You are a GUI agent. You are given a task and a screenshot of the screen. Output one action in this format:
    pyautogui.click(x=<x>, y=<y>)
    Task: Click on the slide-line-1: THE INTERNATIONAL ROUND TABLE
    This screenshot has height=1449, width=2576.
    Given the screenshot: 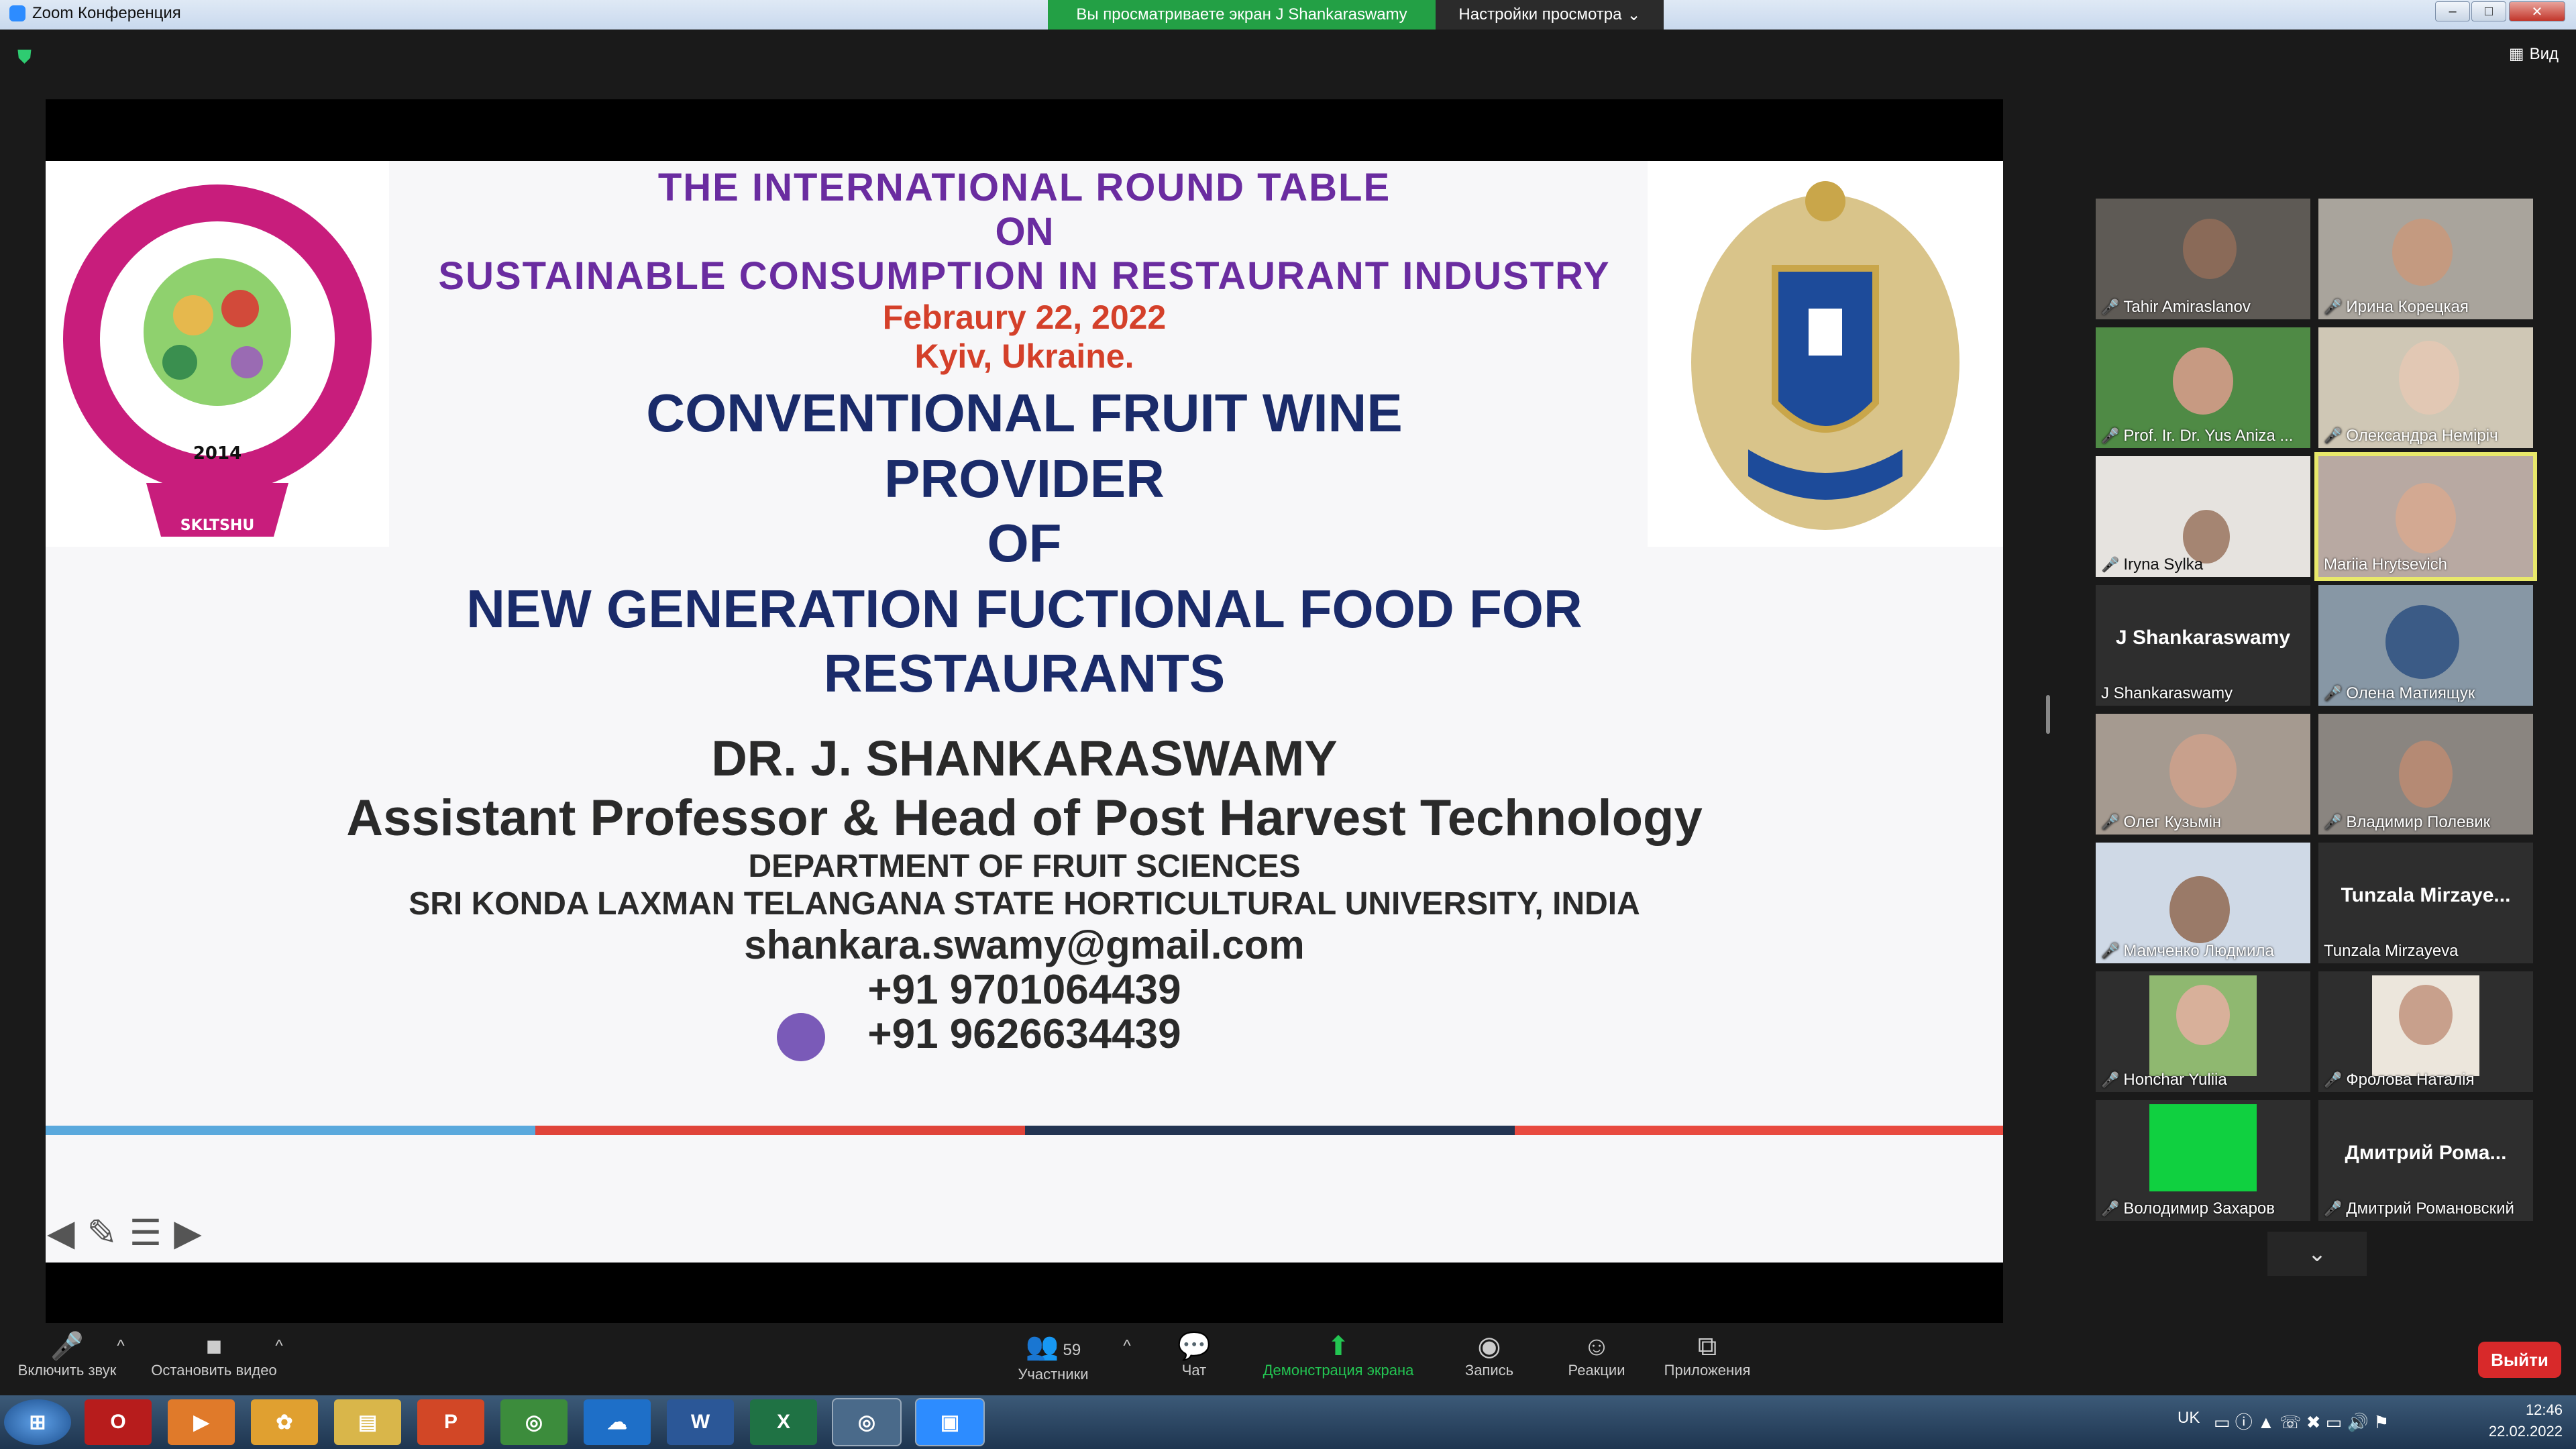 What is the action you would take?
    pyautogui.click(x=1024, y=187)
    